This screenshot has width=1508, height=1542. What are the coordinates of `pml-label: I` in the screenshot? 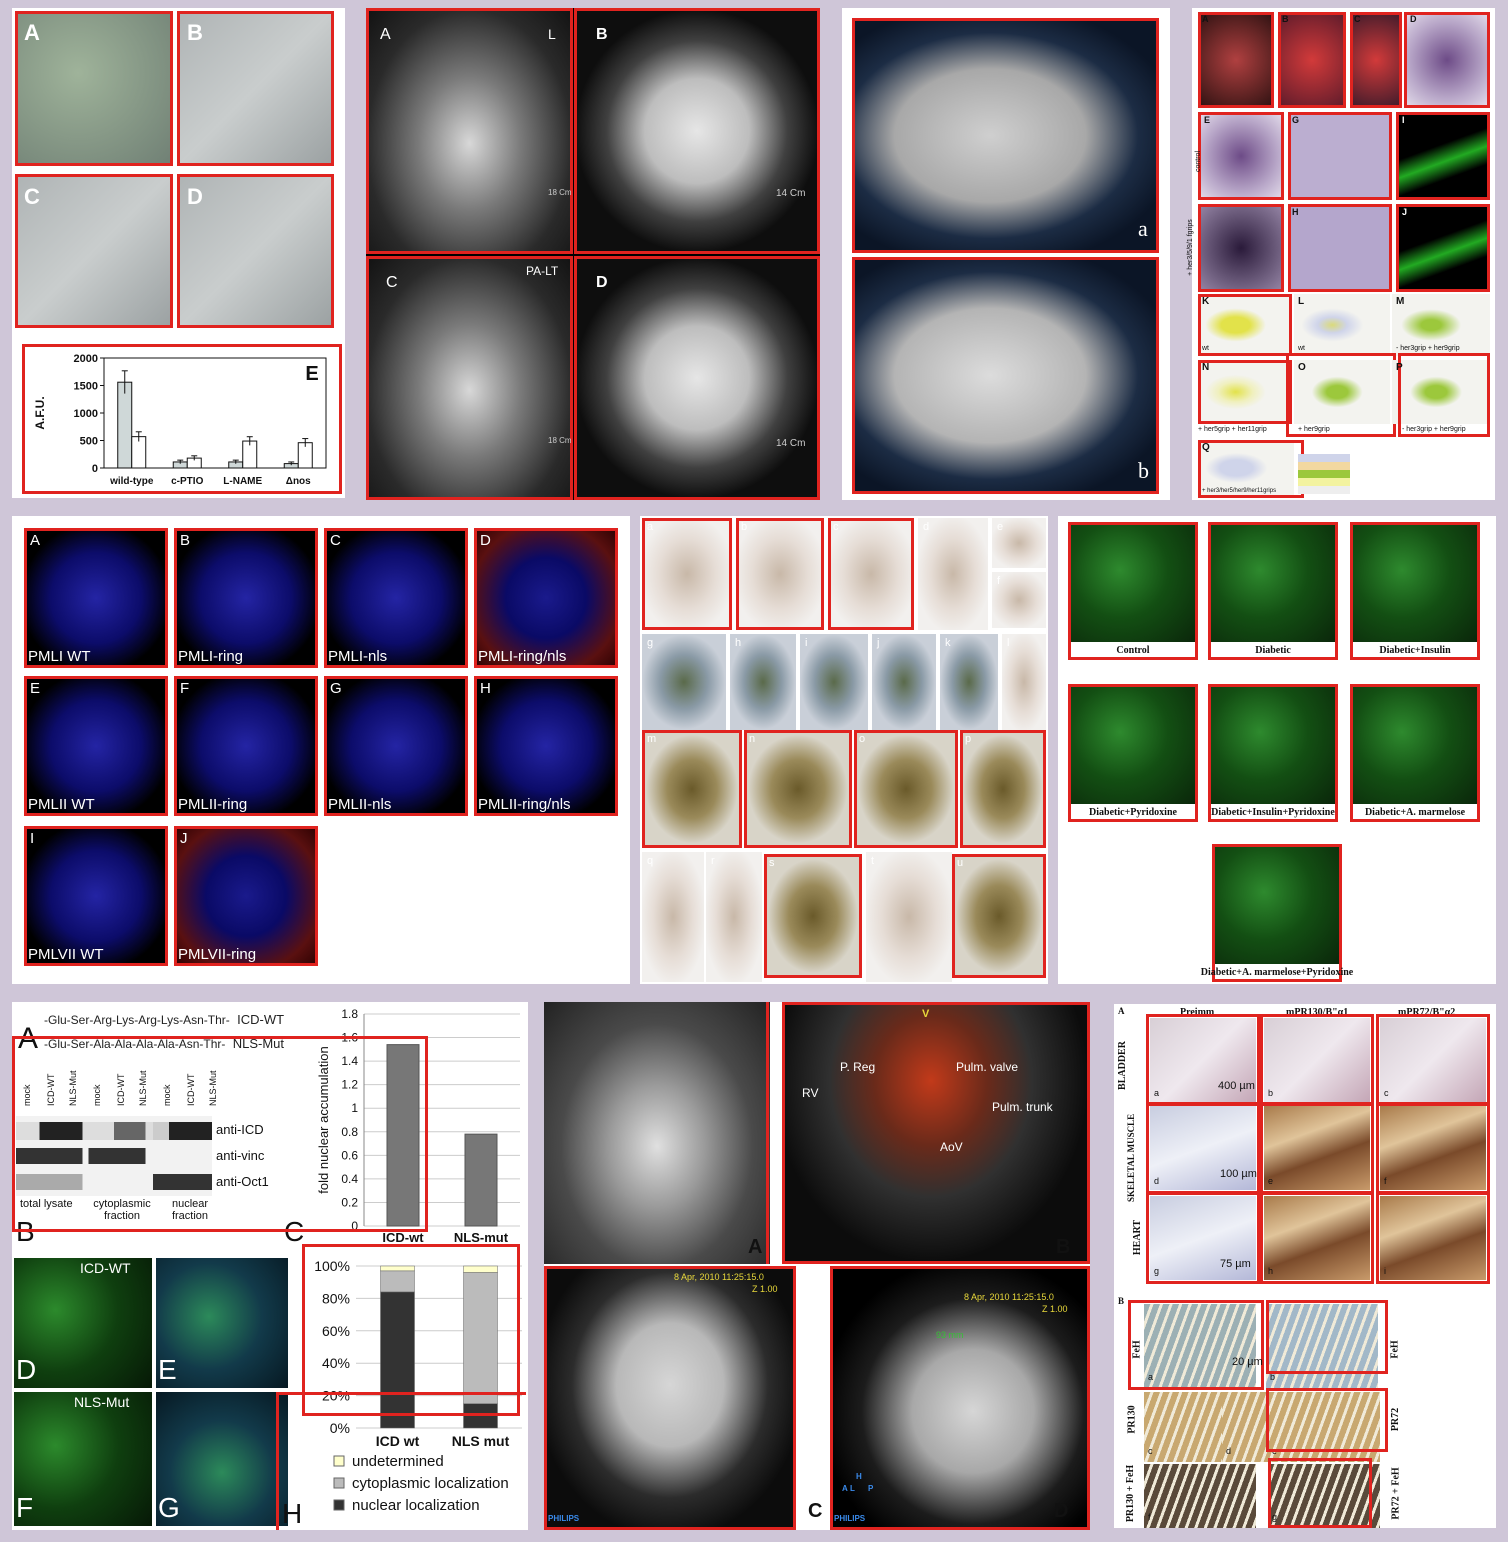 It's located at (32, 838).